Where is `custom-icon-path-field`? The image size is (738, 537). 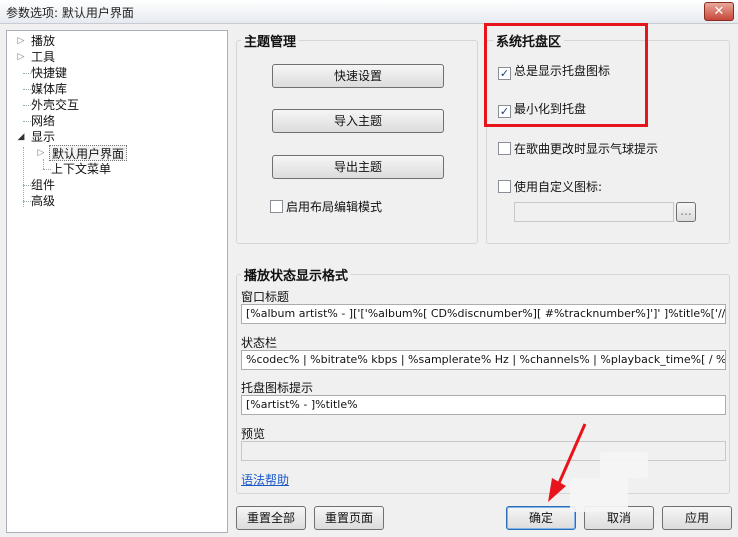
custom-icon-path-field is located at coordinates (594, 212).